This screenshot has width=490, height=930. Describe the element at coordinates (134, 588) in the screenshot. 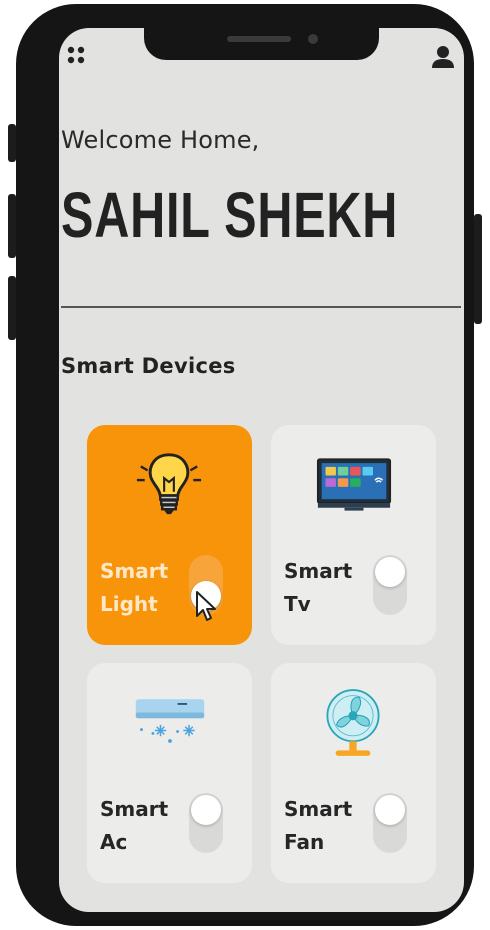

I see `device-label: Smart Light` at that location.